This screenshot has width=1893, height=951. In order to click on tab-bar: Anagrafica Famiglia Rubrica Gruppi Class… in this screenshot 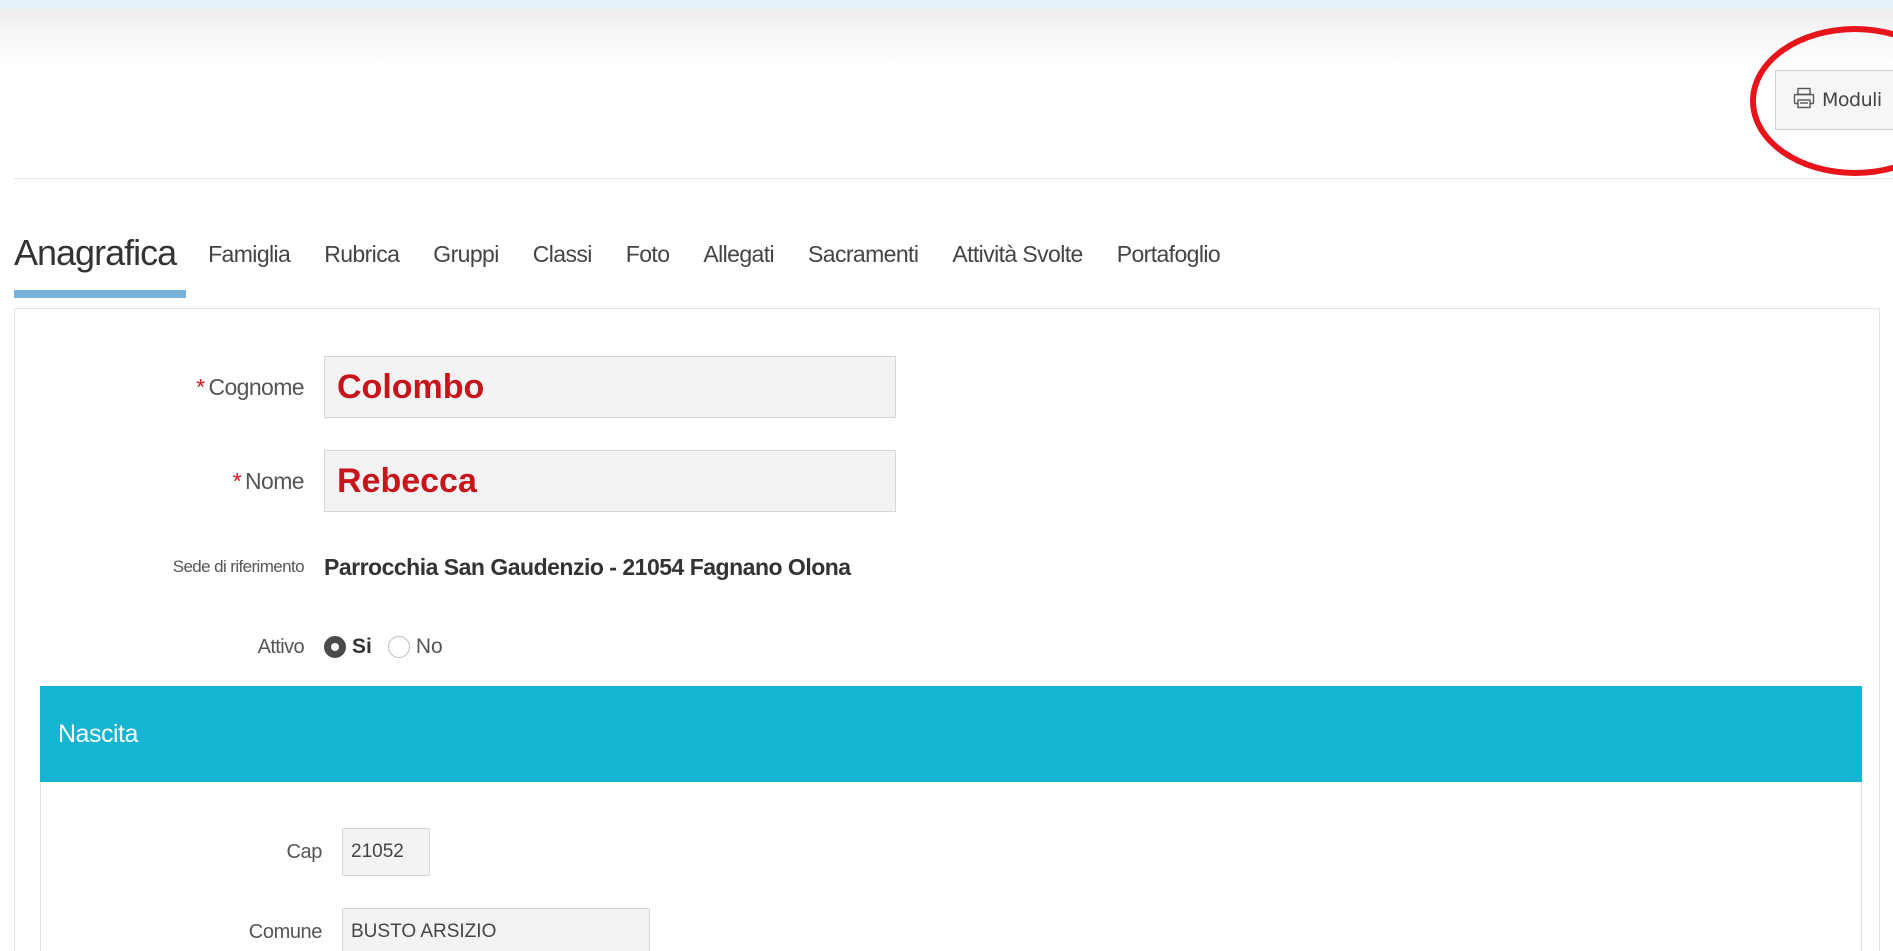, I will do `click(634, 260)`.